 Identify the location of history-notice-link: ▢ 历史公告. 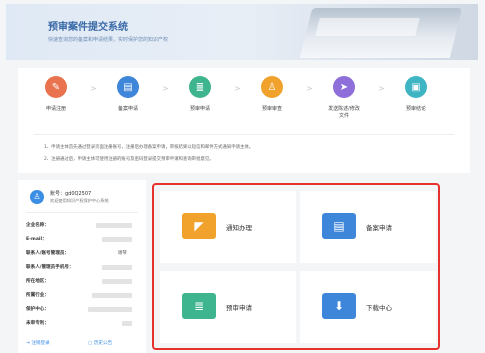
(100, 343).